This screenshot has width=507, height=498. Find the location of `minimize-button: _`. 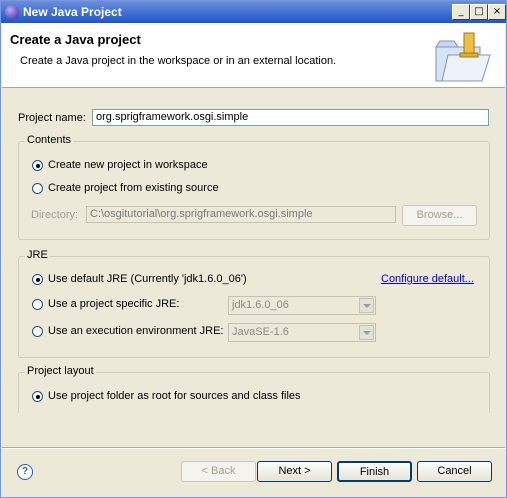

minimize-button: _ is located at coordinates (461, 12).